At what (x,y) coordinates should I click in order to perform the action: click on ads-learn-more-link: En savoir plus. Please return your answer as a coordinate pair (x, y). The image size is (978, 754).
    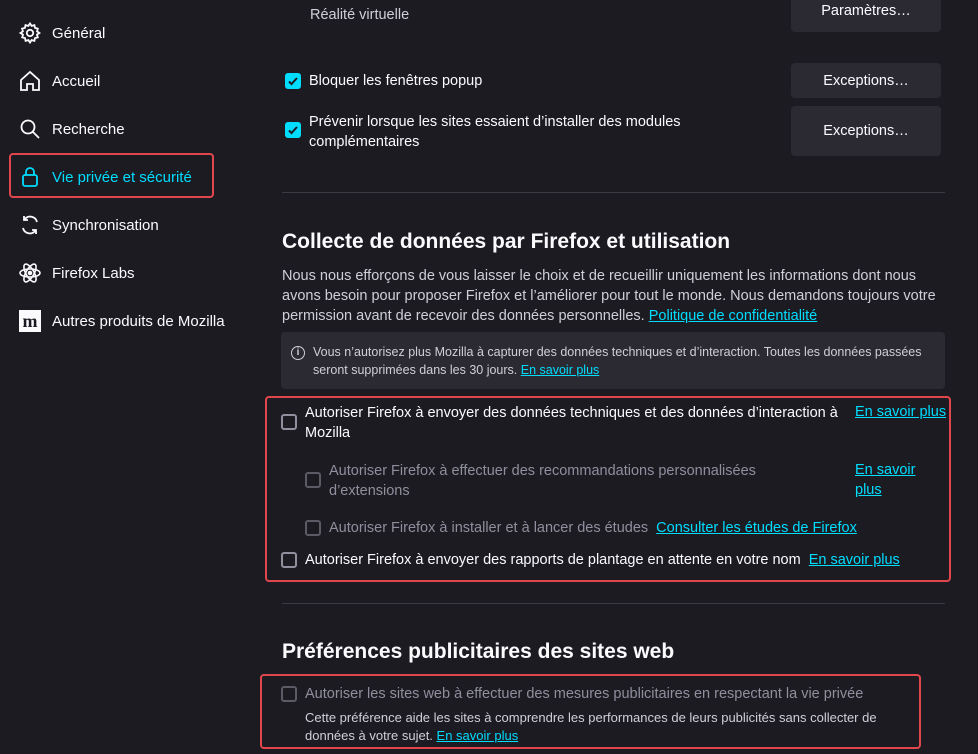
    Looking at the image, I should click on (478, 735).